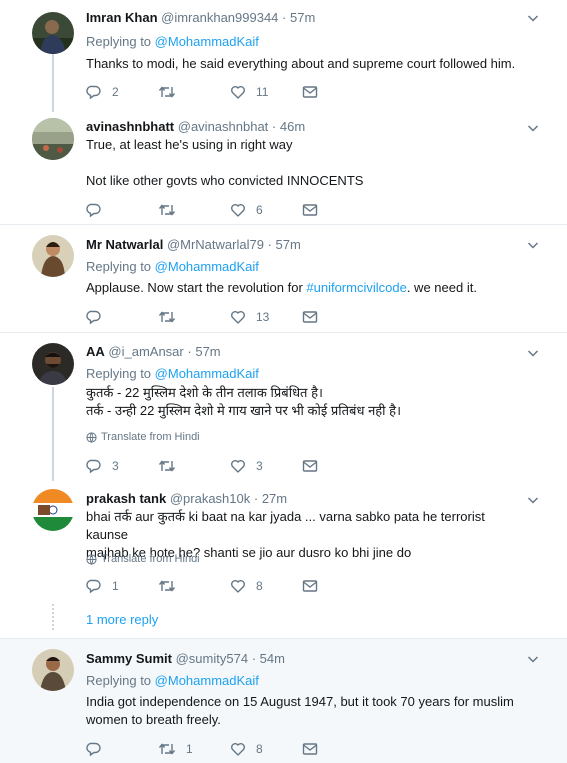 This screenshot has width=567, height=763. I want to click on author-handle: @i_amAnsar, so click(145, 351).